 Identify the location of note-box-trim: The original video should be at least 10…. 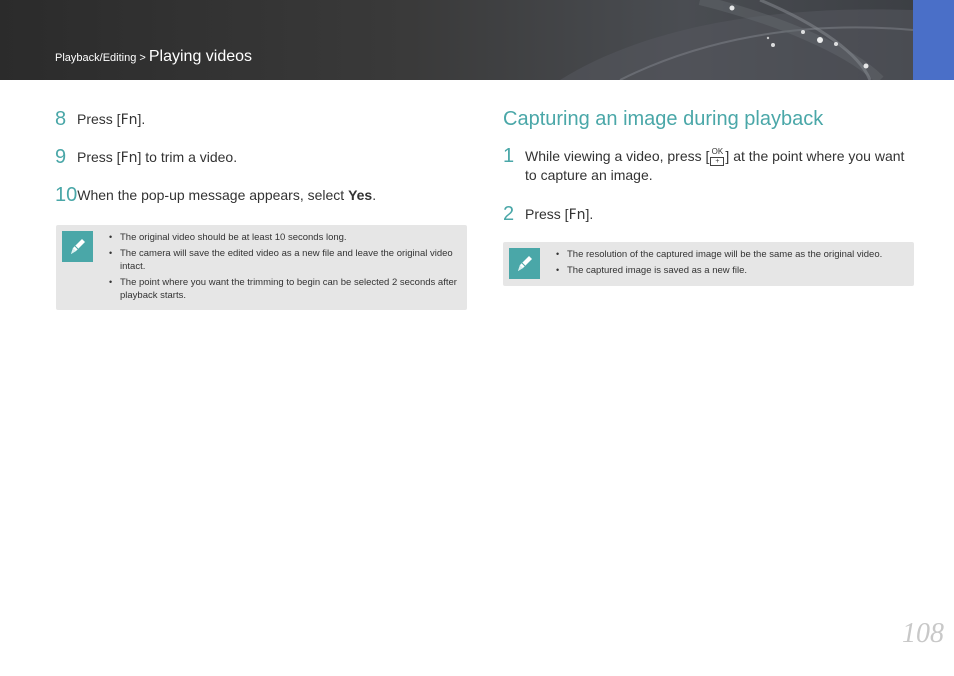
(261, 267).